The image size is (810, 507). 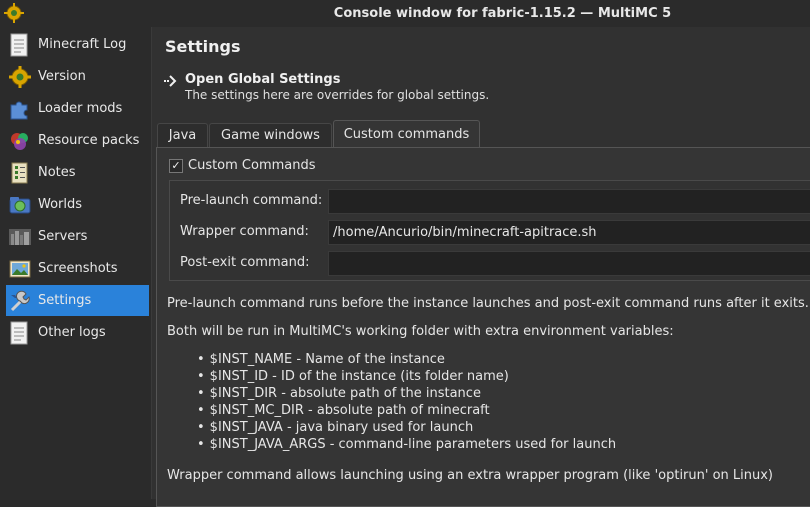 What do you see at coordinates (170, 81) in the screenshot?
I see `arrow-right-icon` at bounding box center [170, 81].